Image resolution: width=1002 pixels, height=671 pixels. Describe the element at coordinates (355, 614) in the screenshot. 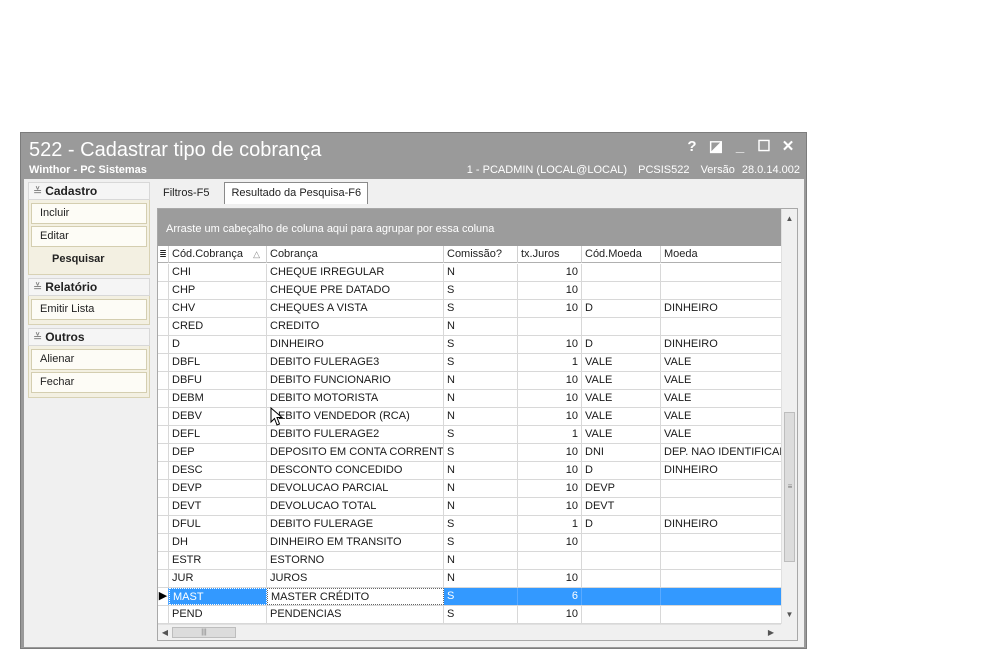

I see `cell-cobranca: PENDENCIAS` at that location.